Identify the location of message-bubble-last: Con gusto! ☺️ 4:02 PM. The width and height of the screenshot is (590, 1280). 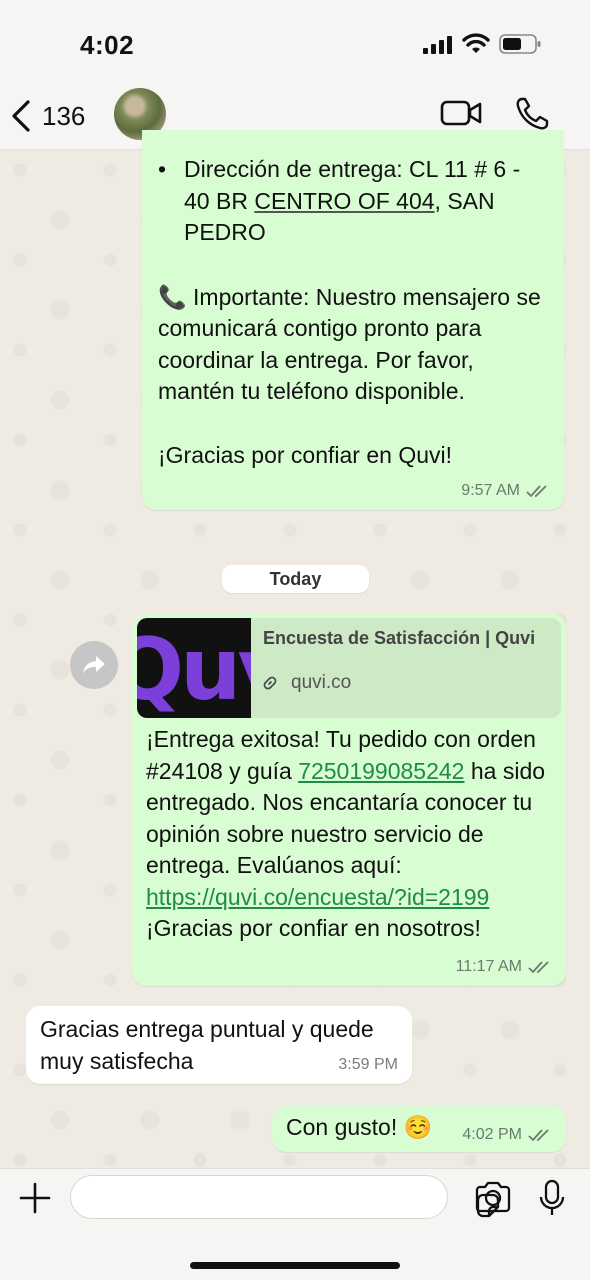
(419, 1129).